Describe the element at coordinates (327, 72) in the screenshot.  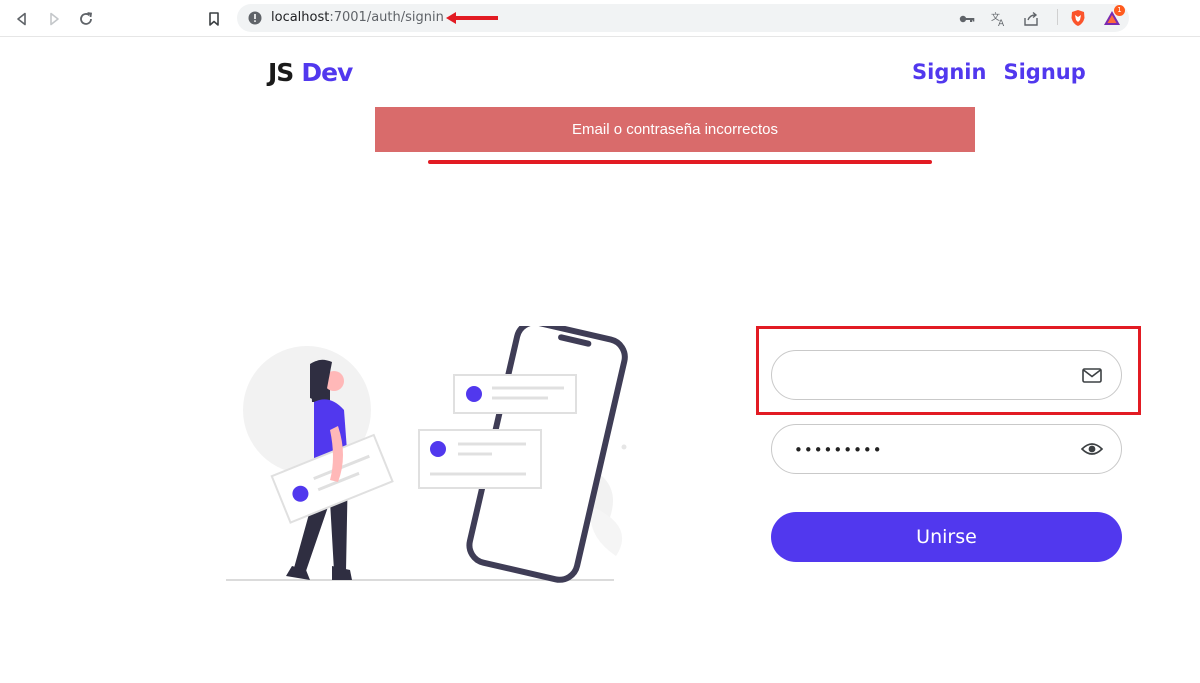
I see `logo-dev: Dev` at that location.